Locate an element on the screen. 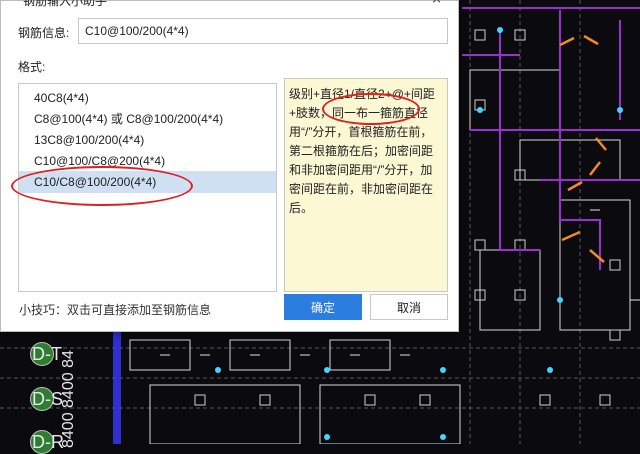 This screenshot has width=640, height=454. annotation-ellipse-desc is located at coordinates (371, 109).